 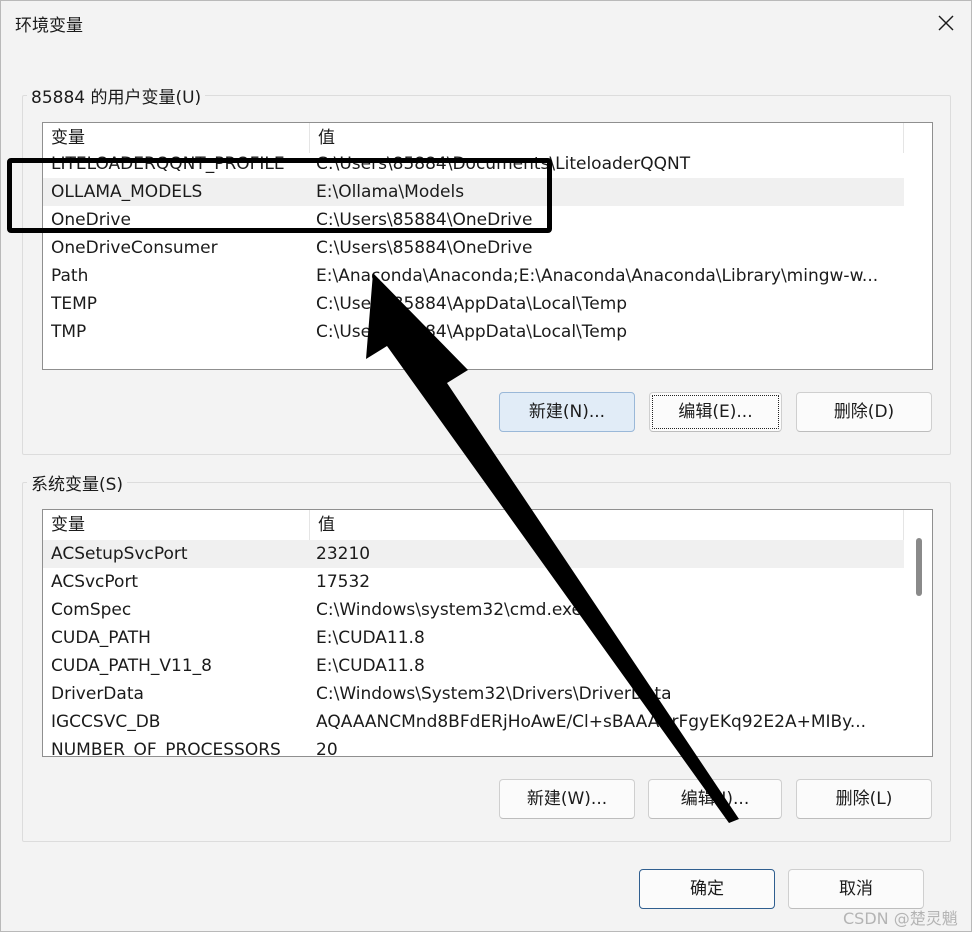 What do you see at coordinates (503, 164) in the screenshot?
I see `variable-value-cell: C:\Users\85884\Documents\LiteloaderQQNT` at bounding box center [503, 164].